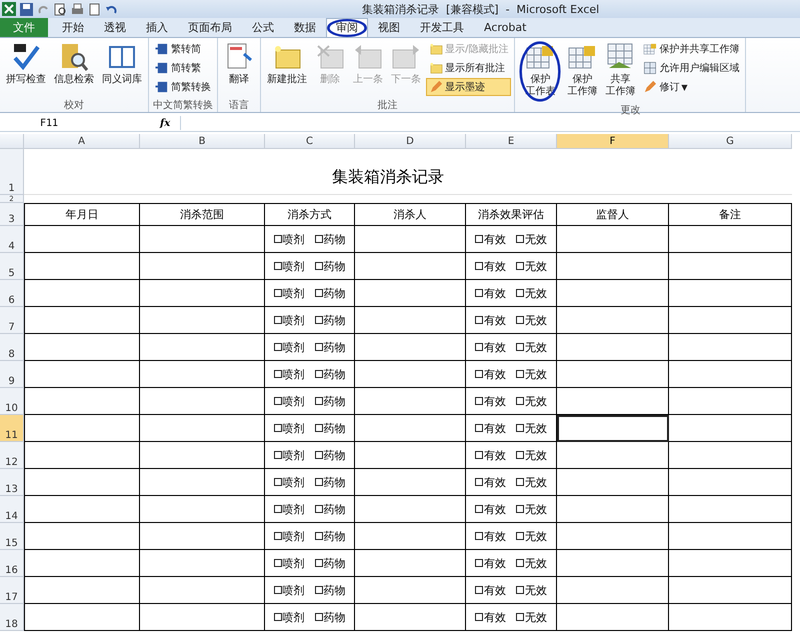 The width and height of the screenshot is (800, 633). What do you see at coordinates (74, 69) in the screenshot?
I see `ribbon-button: 信息检索` at bounding box center [74, 69].